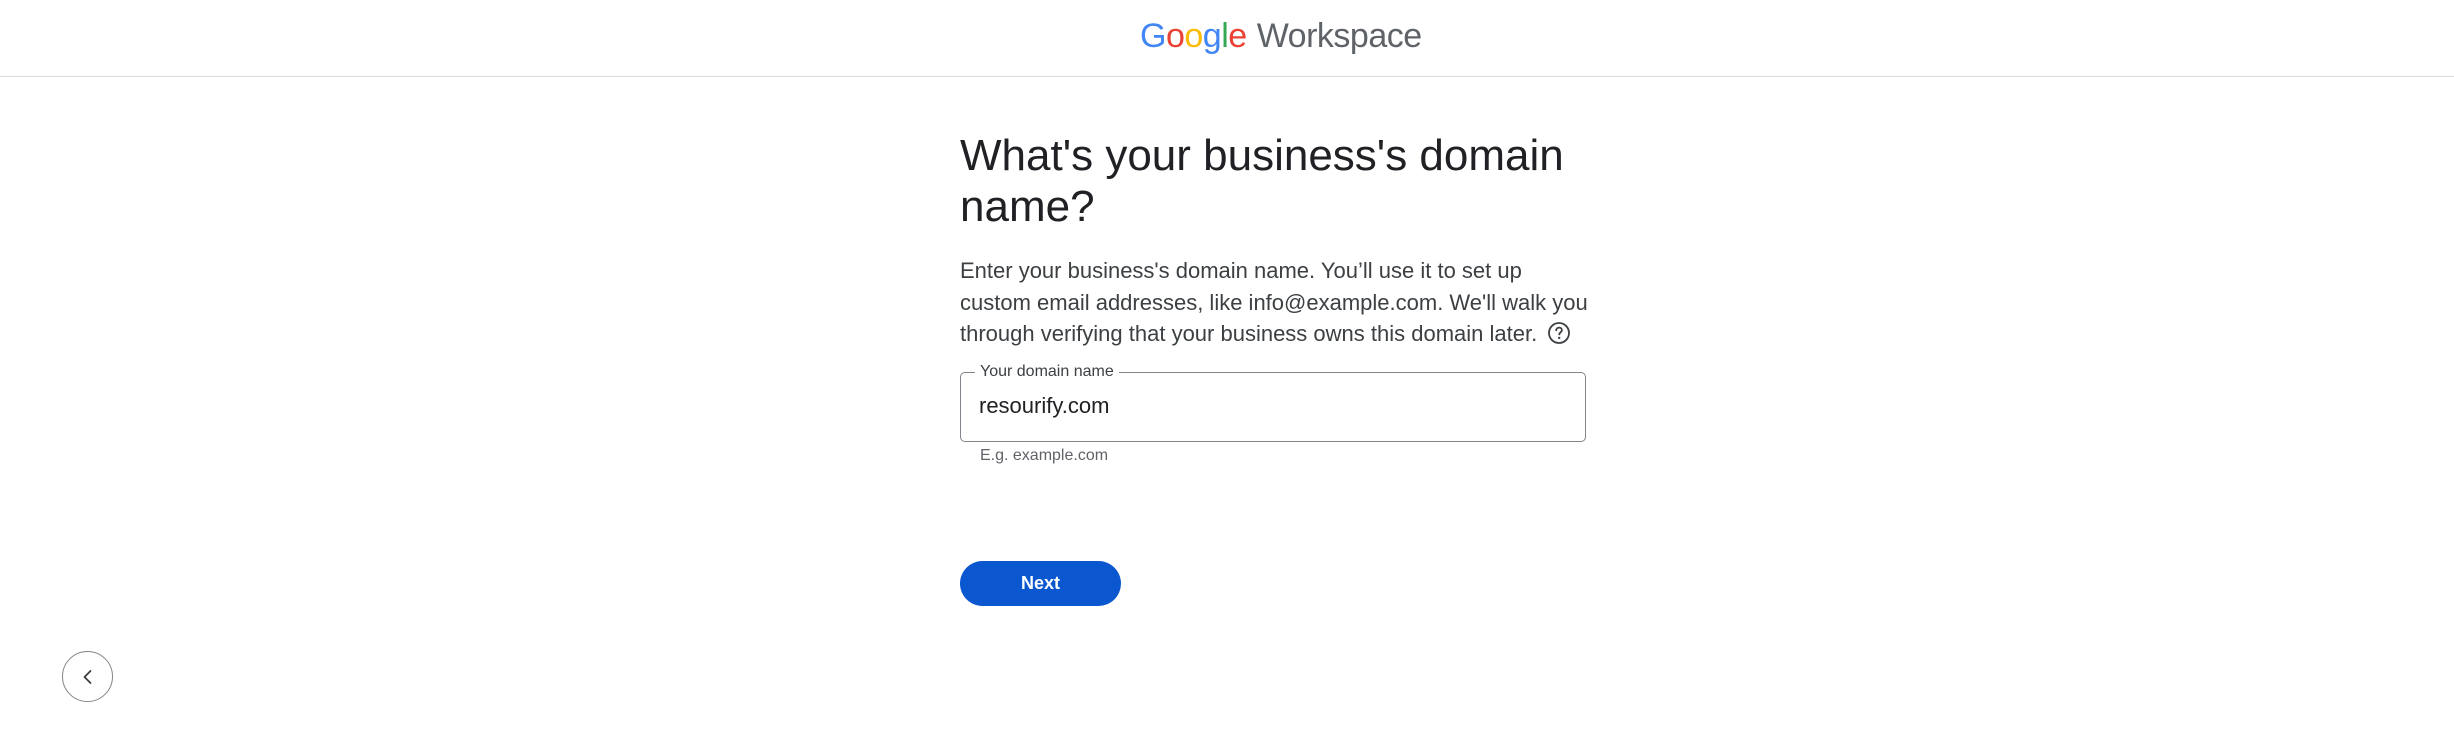  Describe the element at coordinates (1262, 181) in the screenshot. I see `page-title: What's your business's domain name?` at that location.